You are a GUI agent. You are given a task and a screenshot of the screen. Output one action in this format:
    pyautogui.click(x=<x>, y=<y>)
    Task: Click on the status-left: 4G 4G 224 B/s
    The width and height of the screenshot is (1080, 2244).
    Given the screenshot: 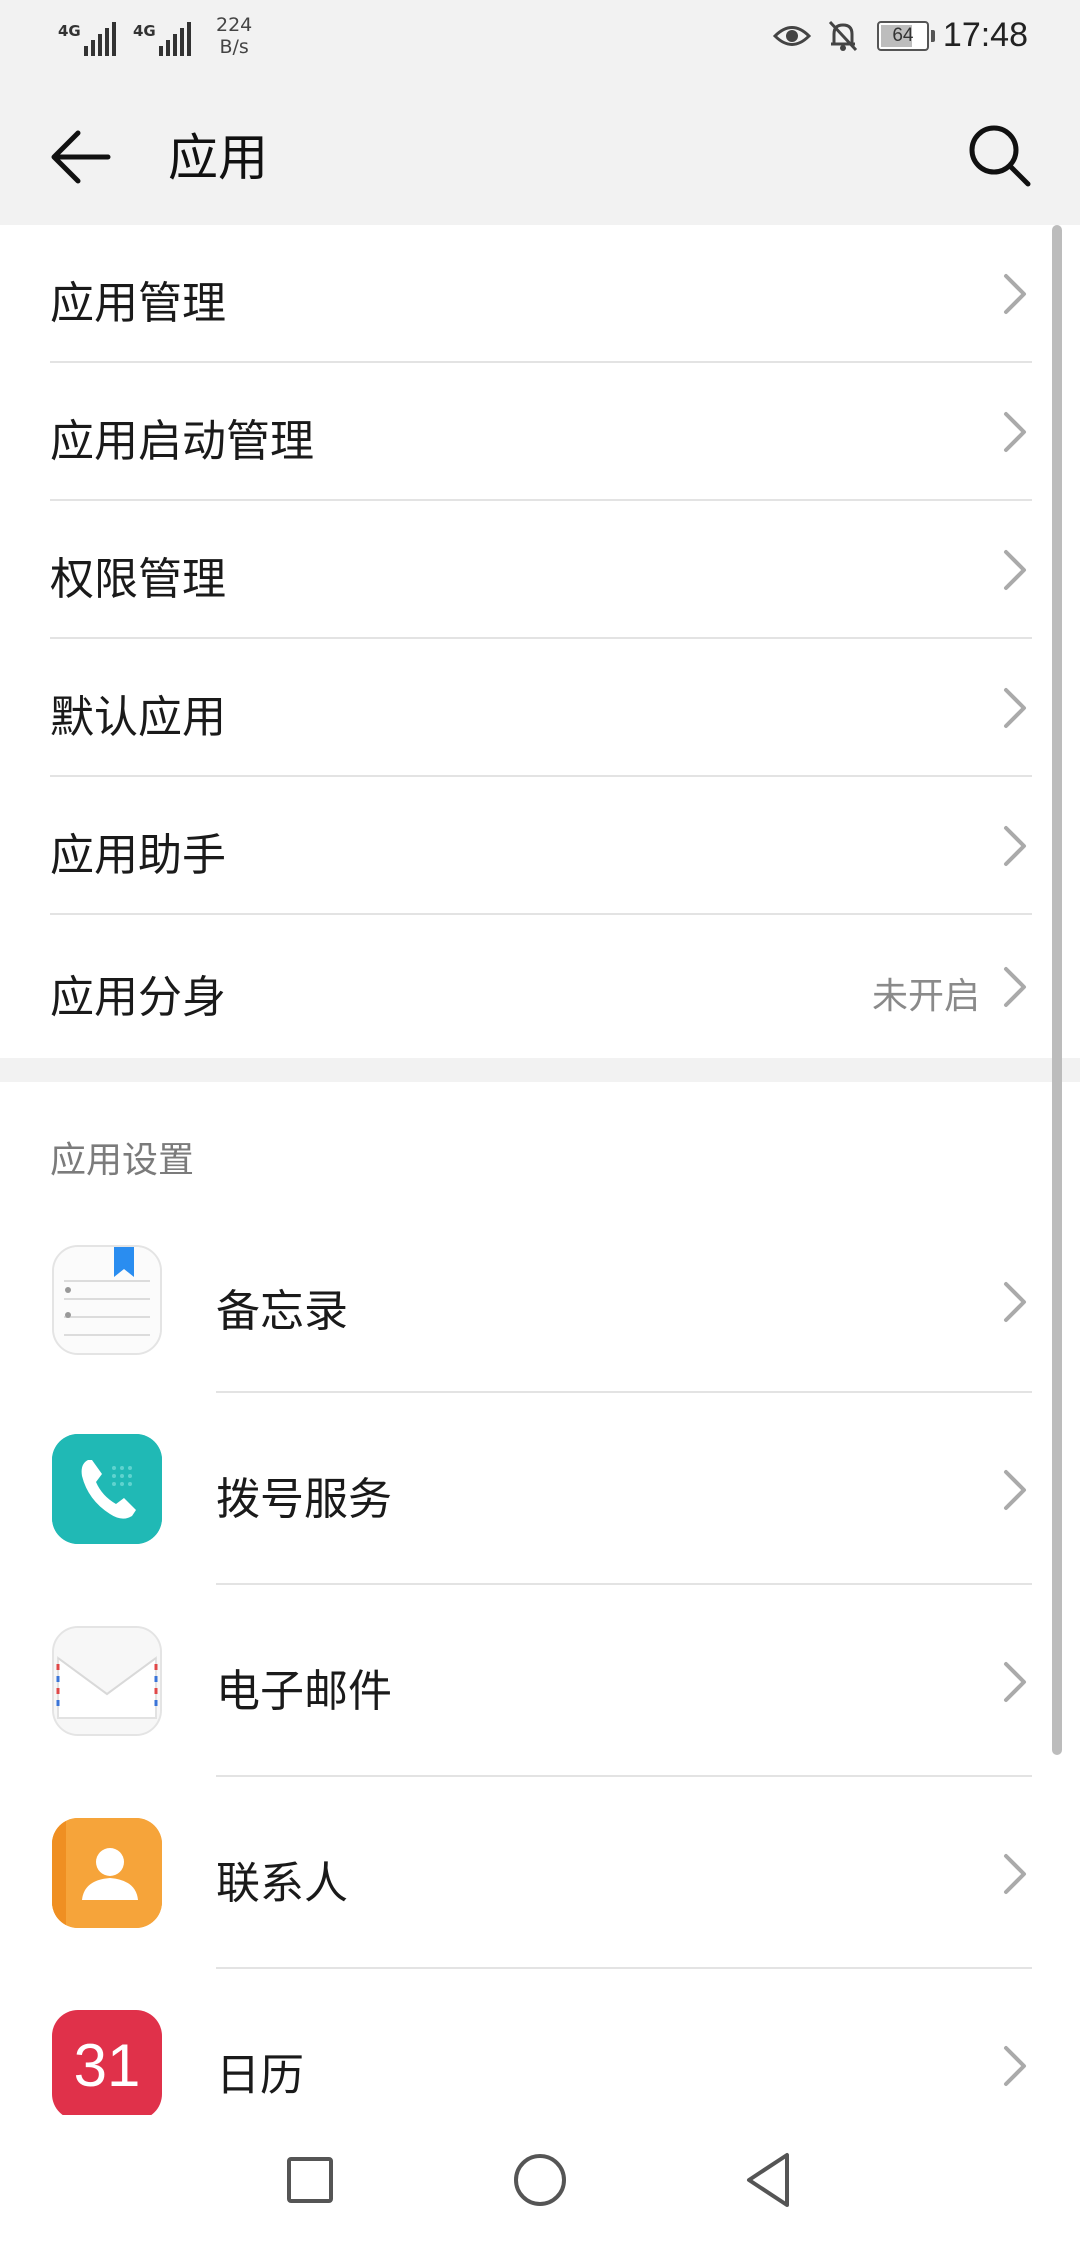 What is the action you would take?
    pyautogui.click(x=155, y=36)
    